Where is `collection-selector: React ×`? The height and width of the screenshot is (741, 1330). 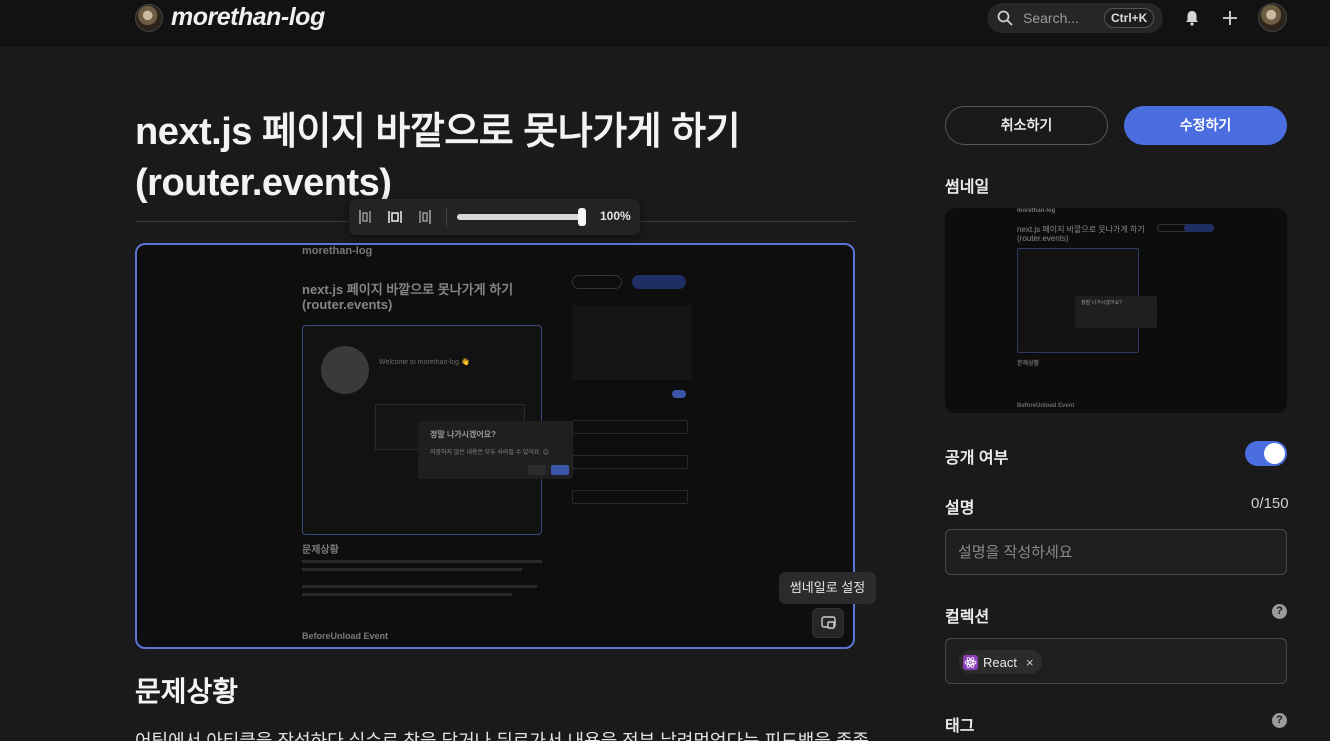 collection-selector: React × is located at coordinates (1116, 661).